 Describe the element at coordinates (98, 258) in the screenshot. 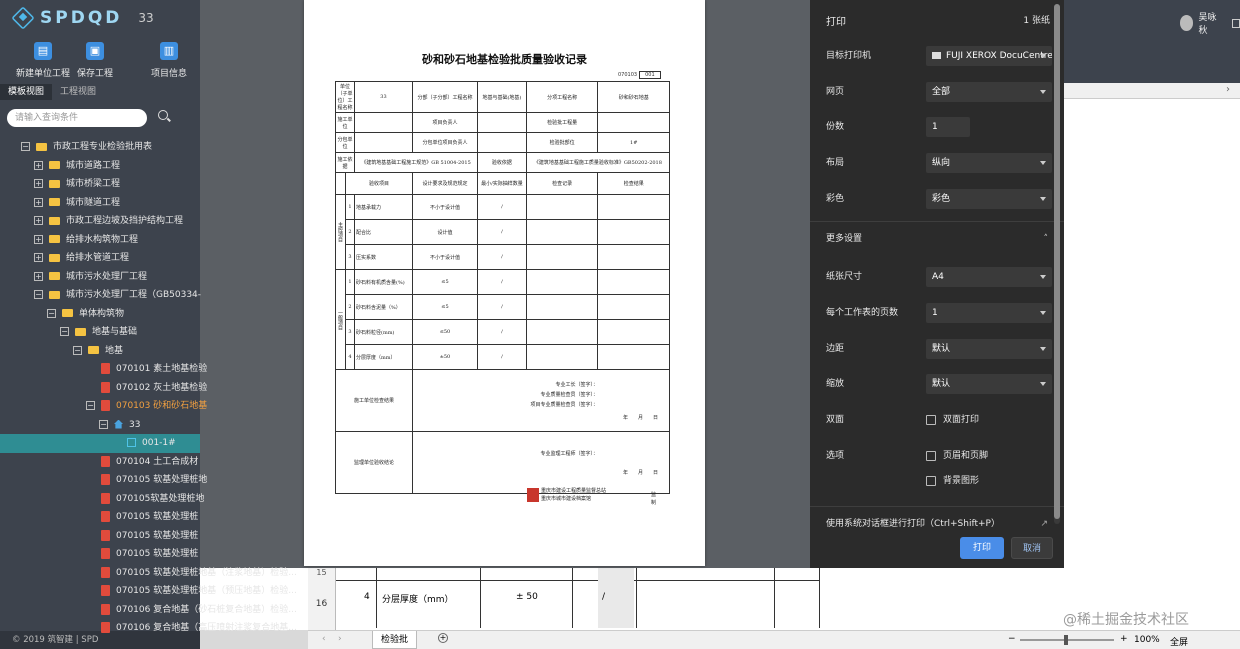

I see `tree-item-label: 给排水管道工程` at that location.